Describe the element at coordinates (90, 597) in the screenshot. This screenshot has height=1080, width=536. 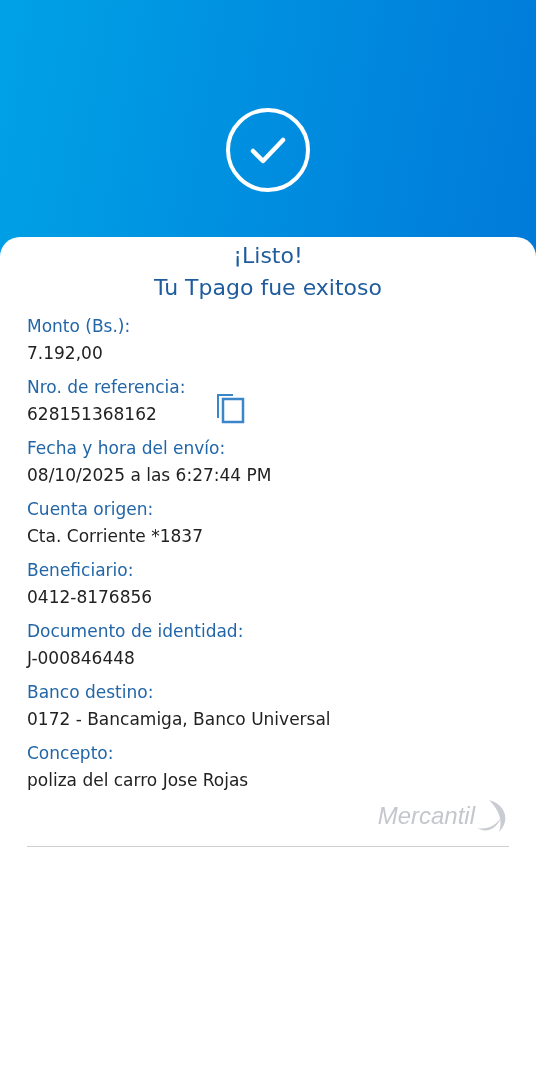
I see `field-value: 0412-8176856` at that location.